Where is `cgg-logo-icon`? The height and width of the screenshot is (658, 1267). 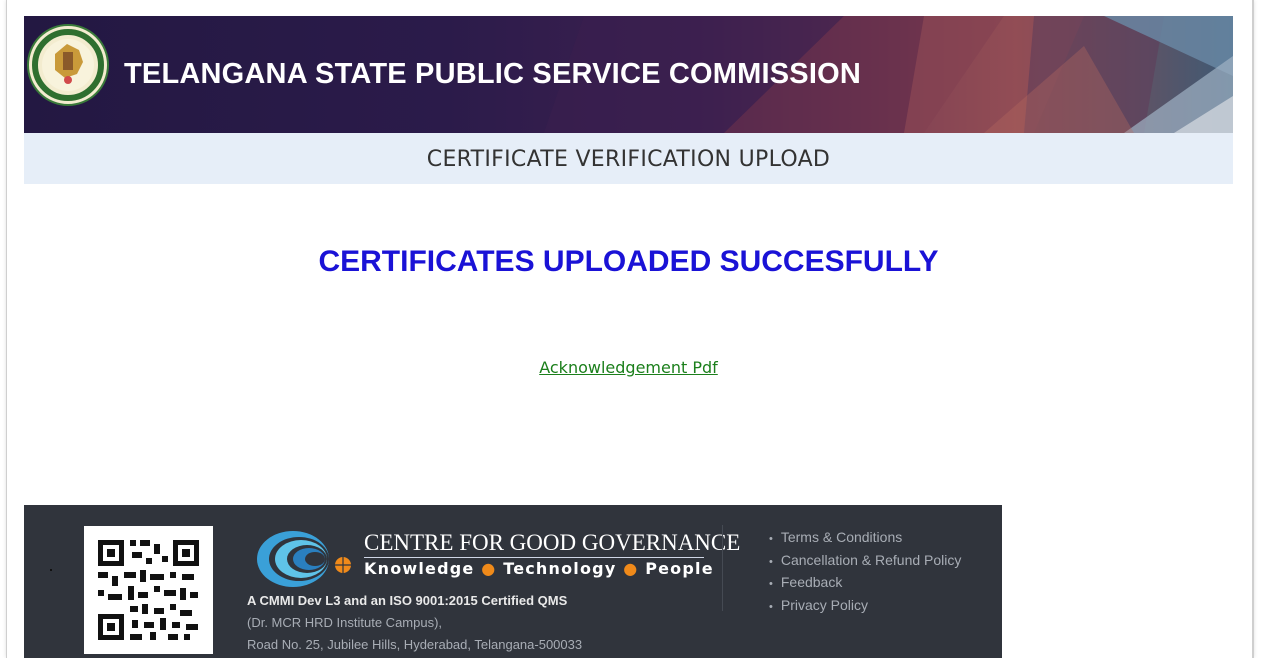
cgg-logo-icon is located at coordinates (304, 559).